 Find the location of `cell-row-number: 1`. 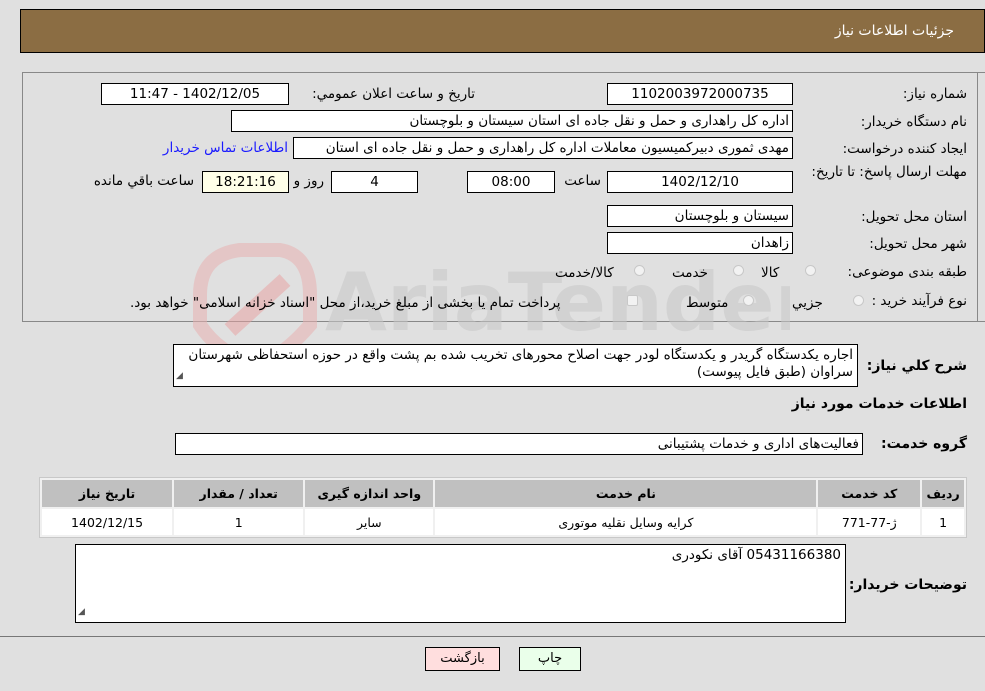

cell-row-number: 1 is located at coordinates (943, 522).